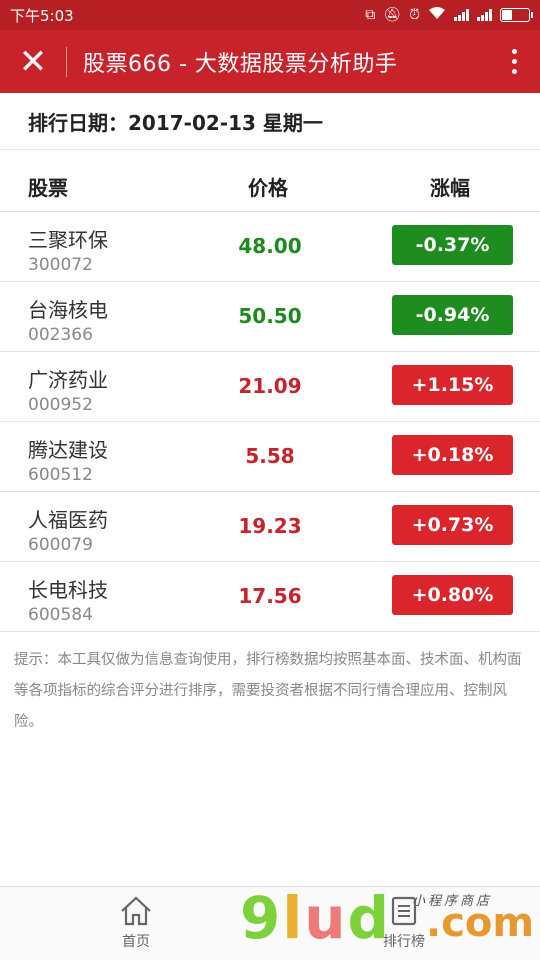  I want to click on stock-code: 600584, so click(60, 615).